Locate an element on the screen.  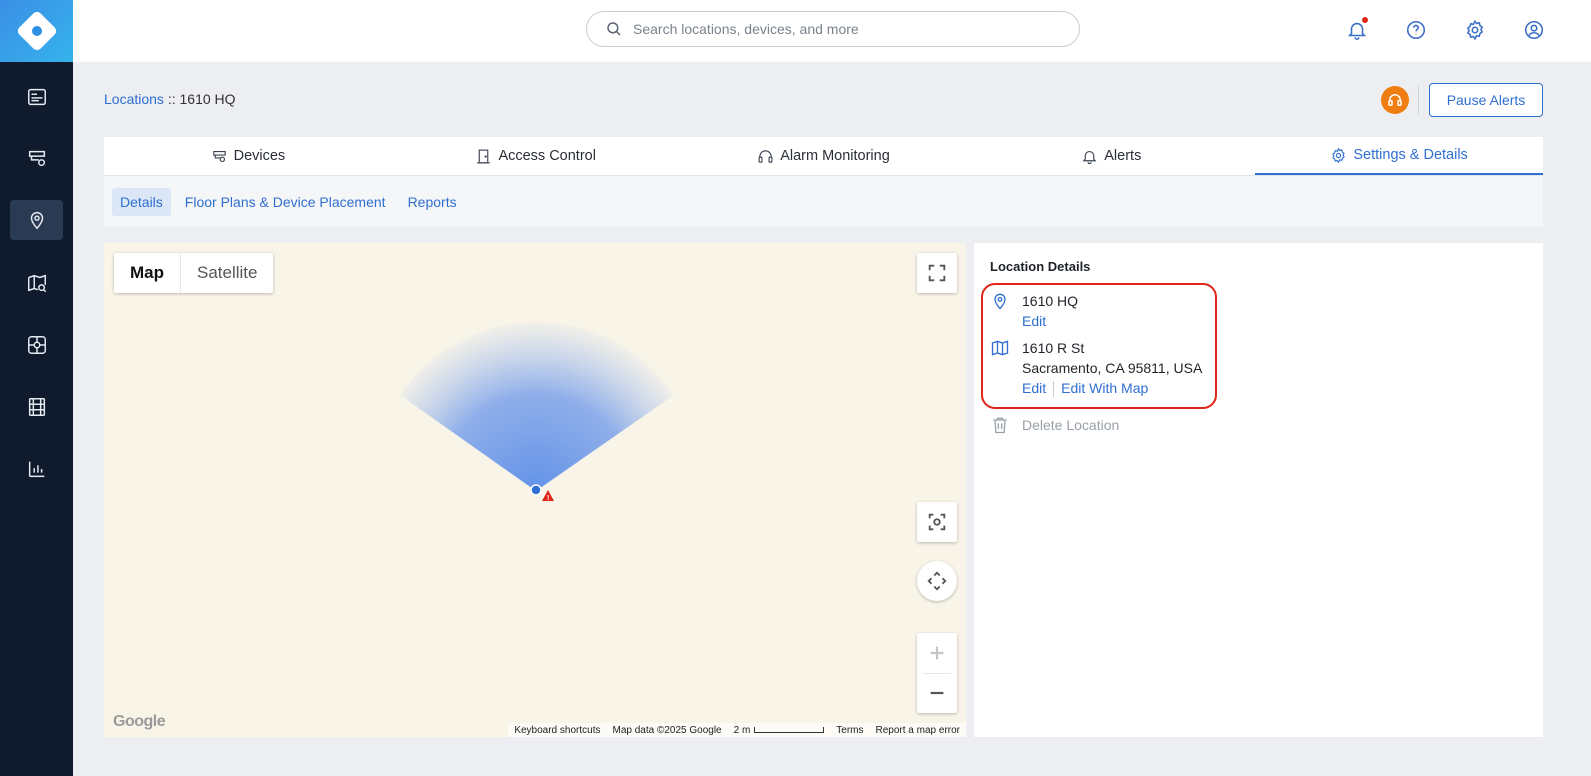
locations-nav-icon is located at coordinates (36, 220).